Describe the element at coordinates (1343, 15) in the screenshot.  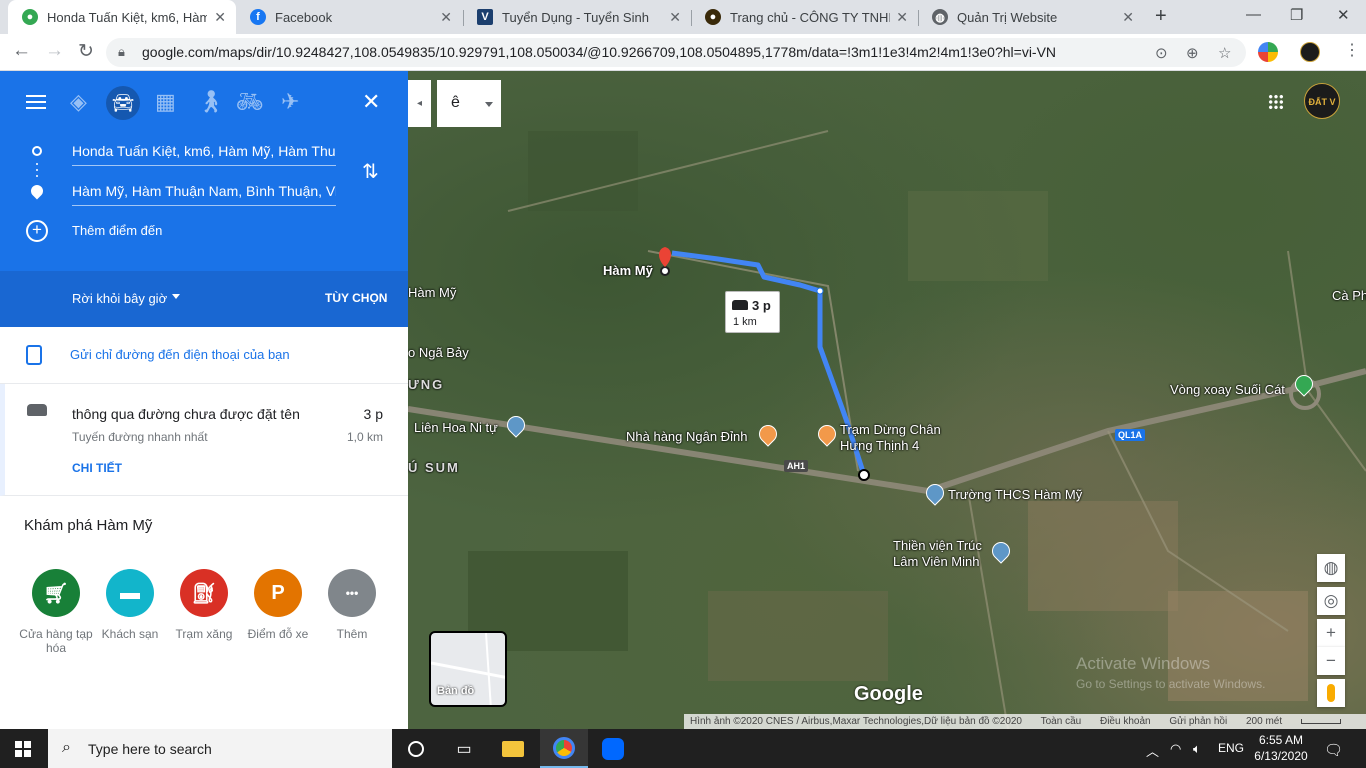
I see `close-window-icon: ✕` at that location.